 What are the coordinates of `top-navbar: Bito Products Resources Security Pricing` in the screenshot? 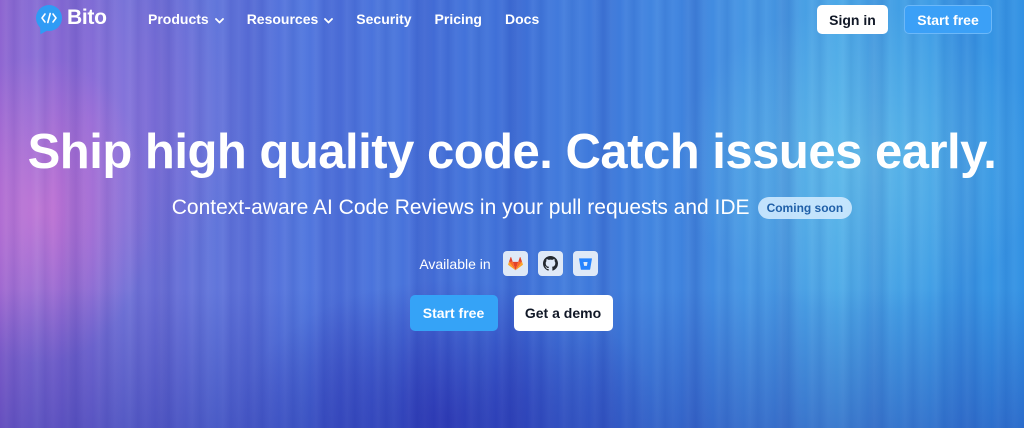 It's located at (512, 19).